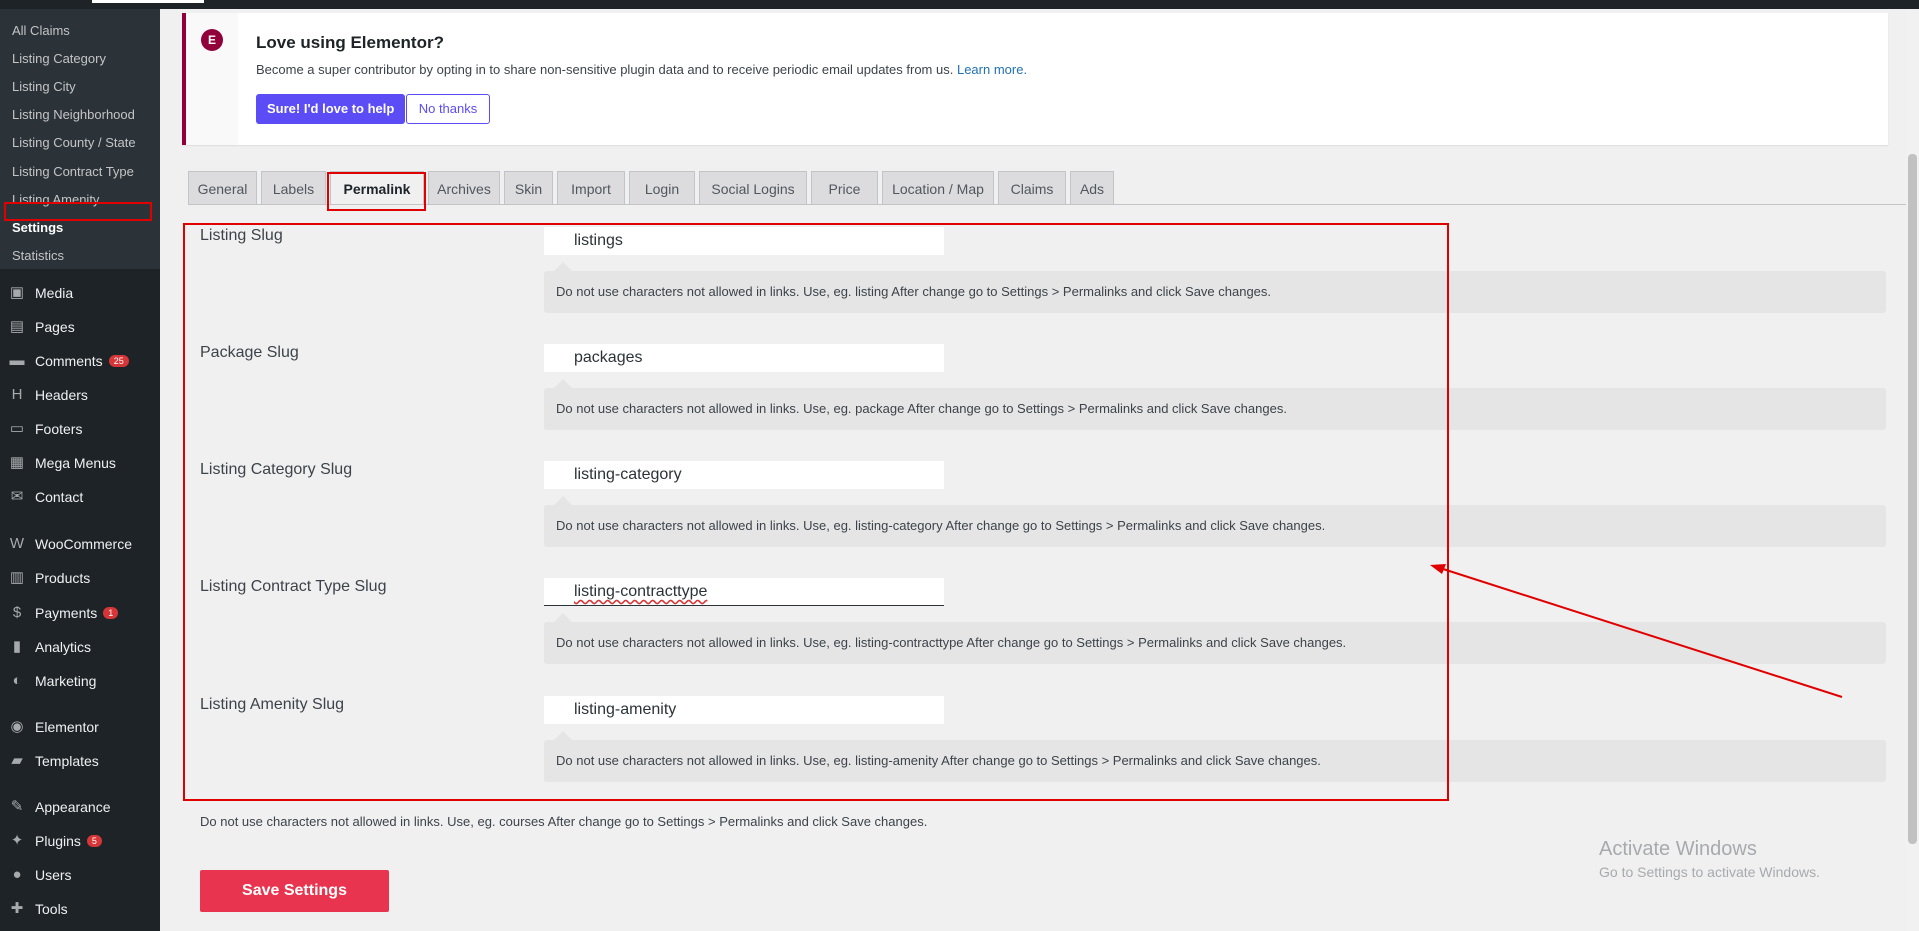 This screenshot has height=931, width=1919. I want to click on sidebar-item-plugins: ✦ Plugins 5, so click(80, 841).